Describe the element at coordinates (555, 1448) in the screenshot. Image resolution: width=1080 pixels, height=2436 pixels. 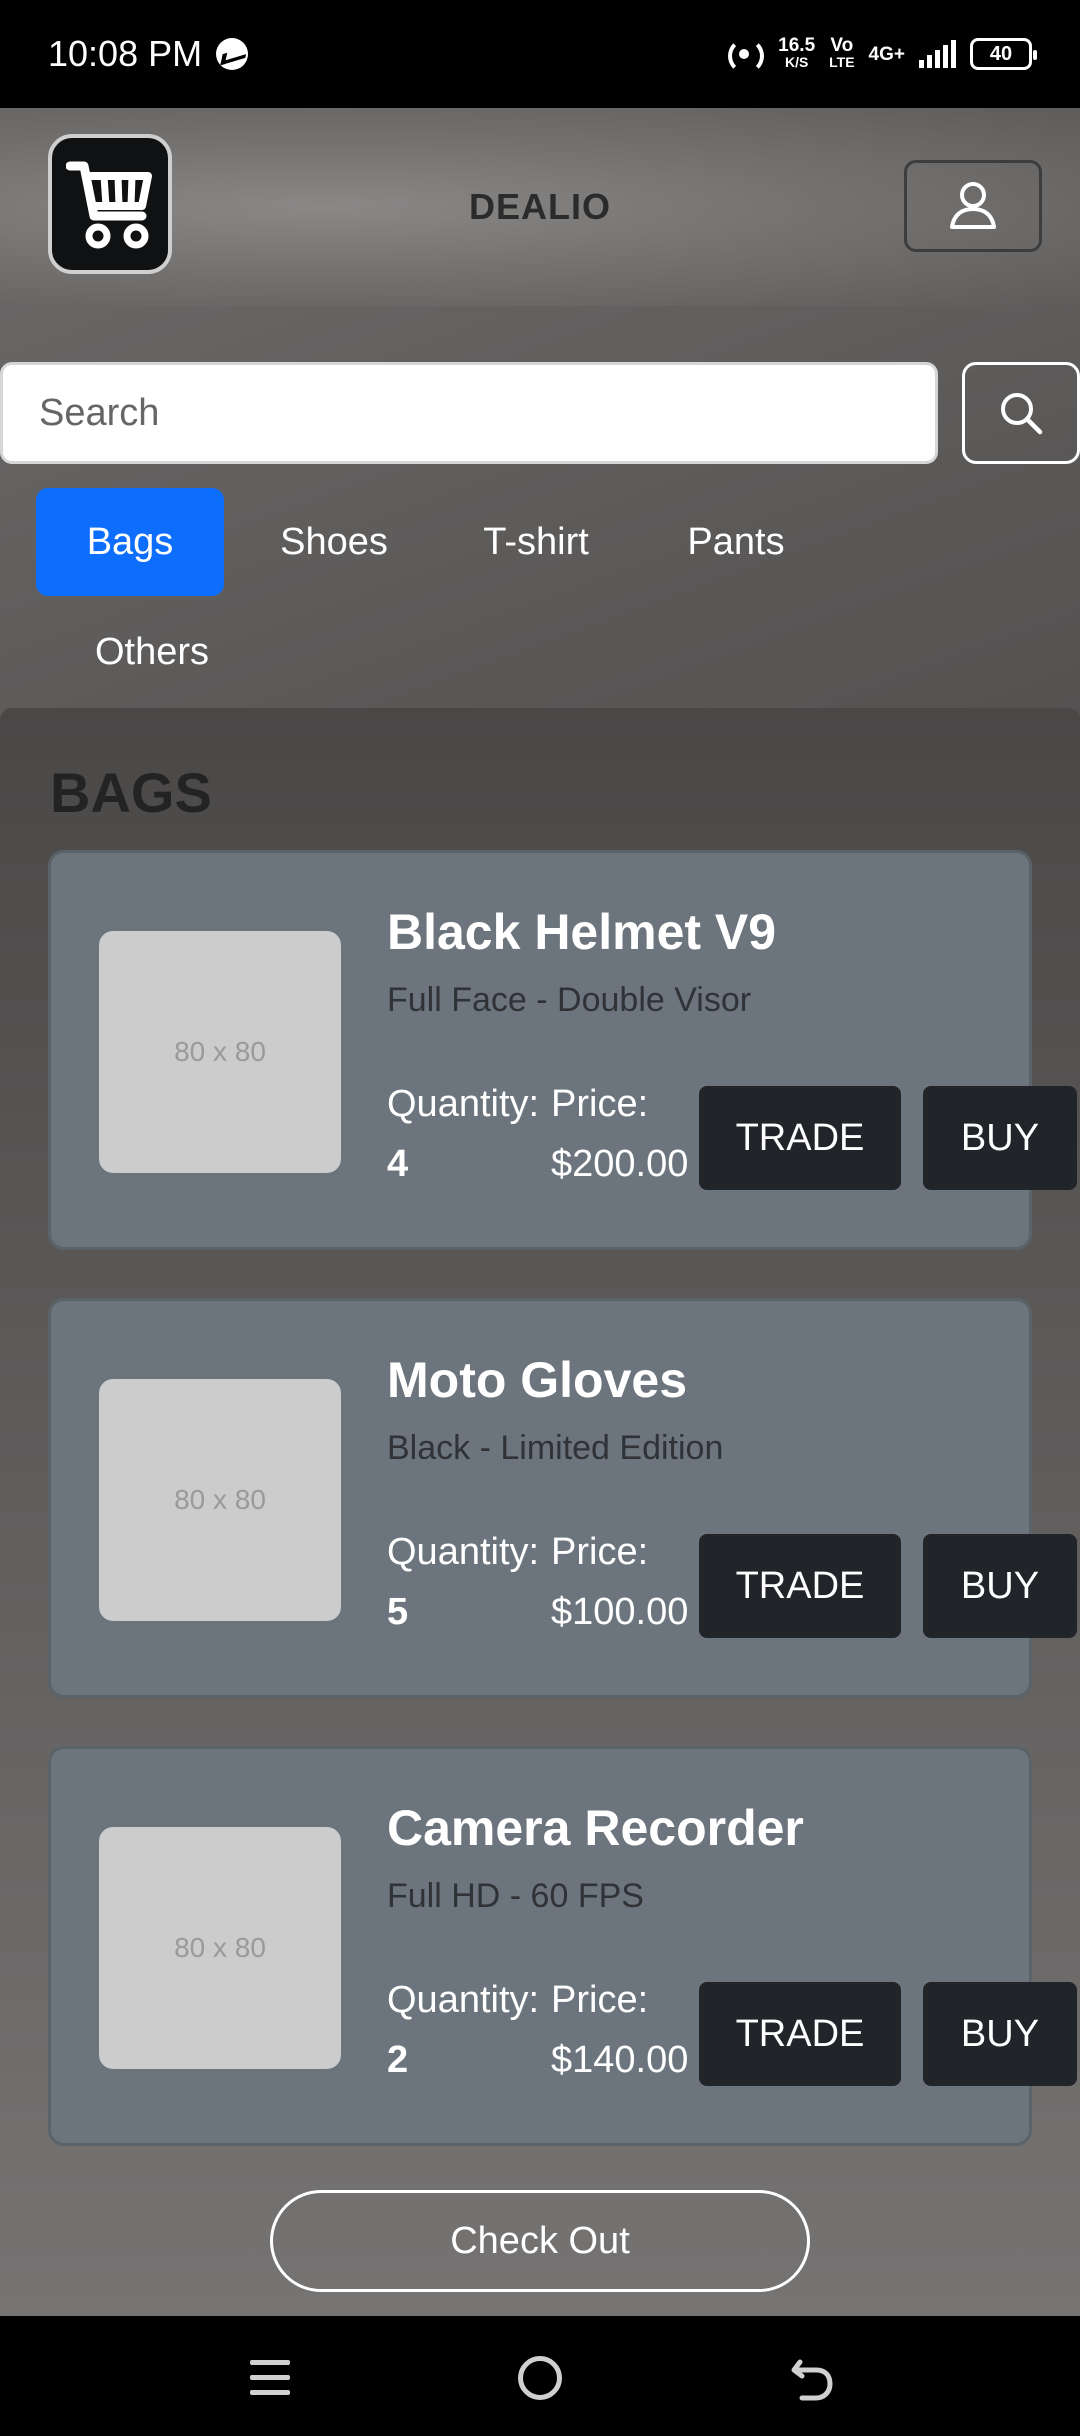
I see `product-description: Black - Limited Edition` at that location.